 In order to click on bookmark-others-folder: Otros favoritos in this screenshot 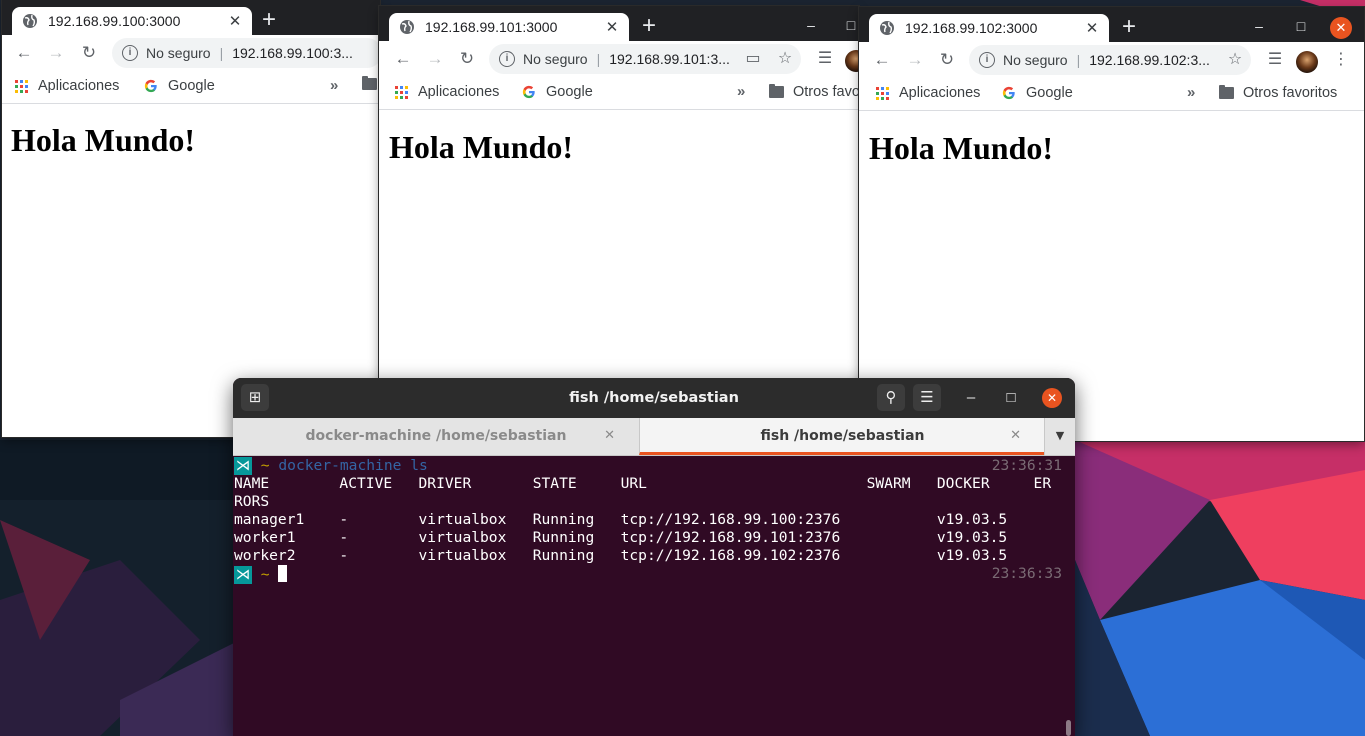, I will do `click(1278, 93)`.